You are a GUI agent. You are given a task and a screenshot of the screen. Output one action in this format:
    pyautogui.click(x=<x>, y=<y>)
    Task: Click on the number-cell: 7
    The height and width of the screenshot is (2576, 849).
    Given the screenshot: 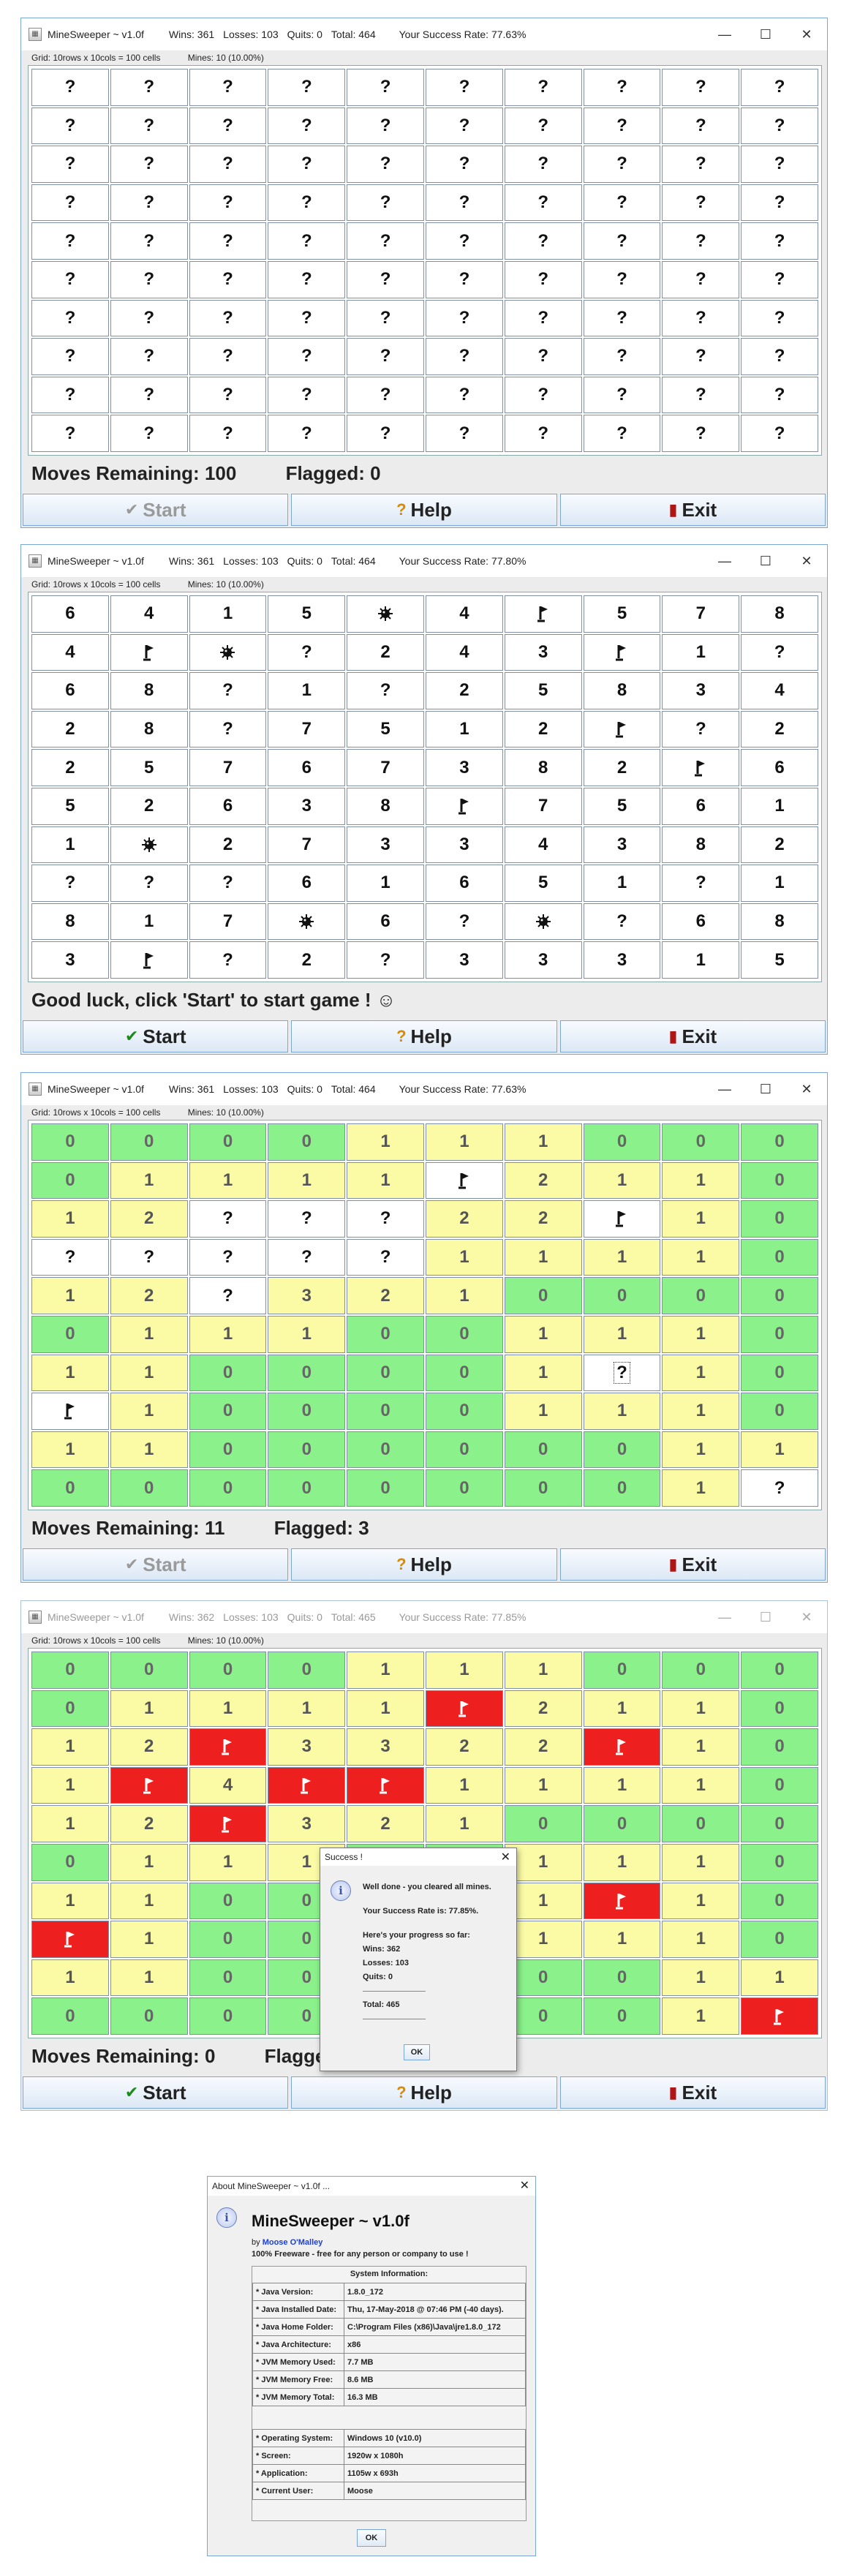 What is the action you would take?
    pyautogui.click(x=543, y=806)
    